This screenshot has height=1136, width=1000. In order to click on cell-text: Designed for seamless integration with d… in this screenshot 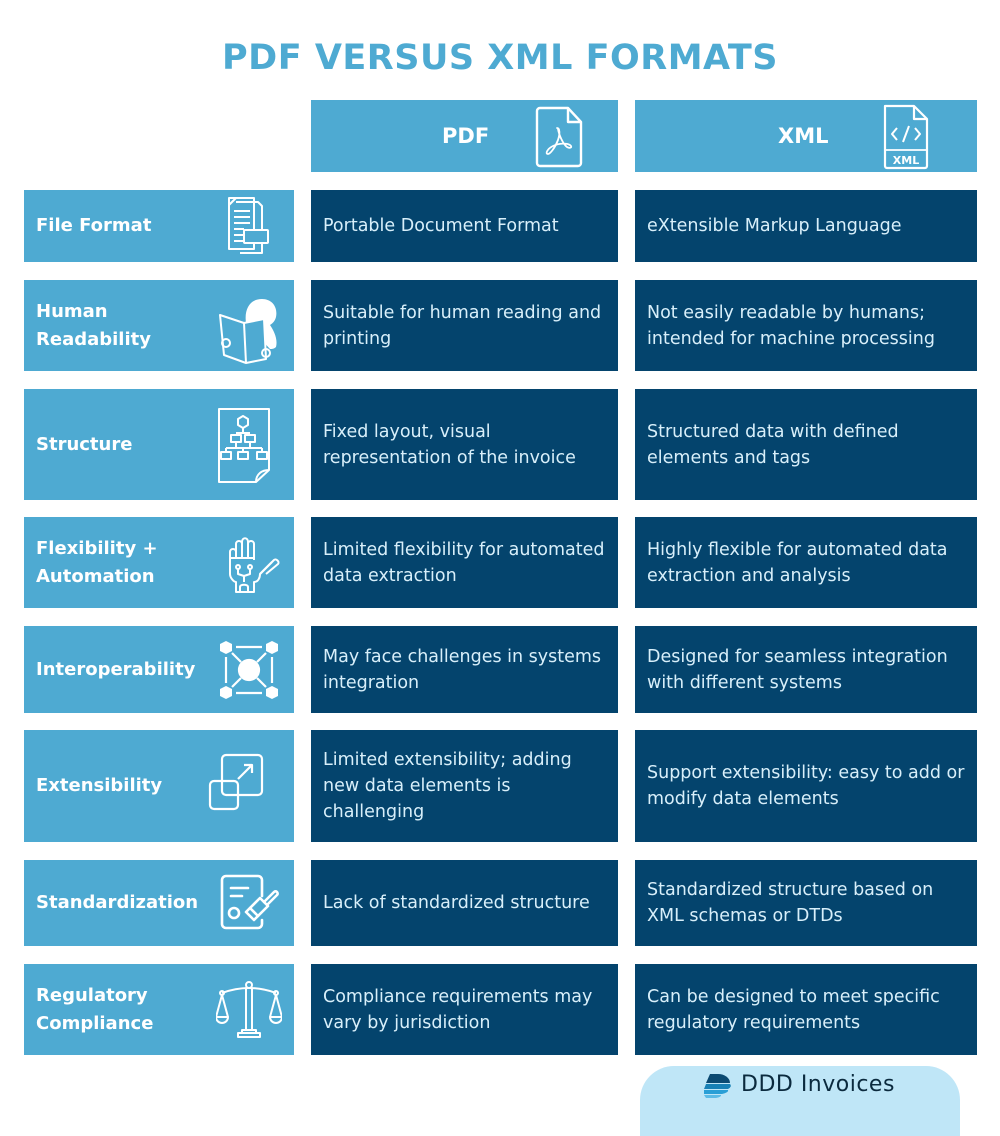, I will do `click(797, 669)`.